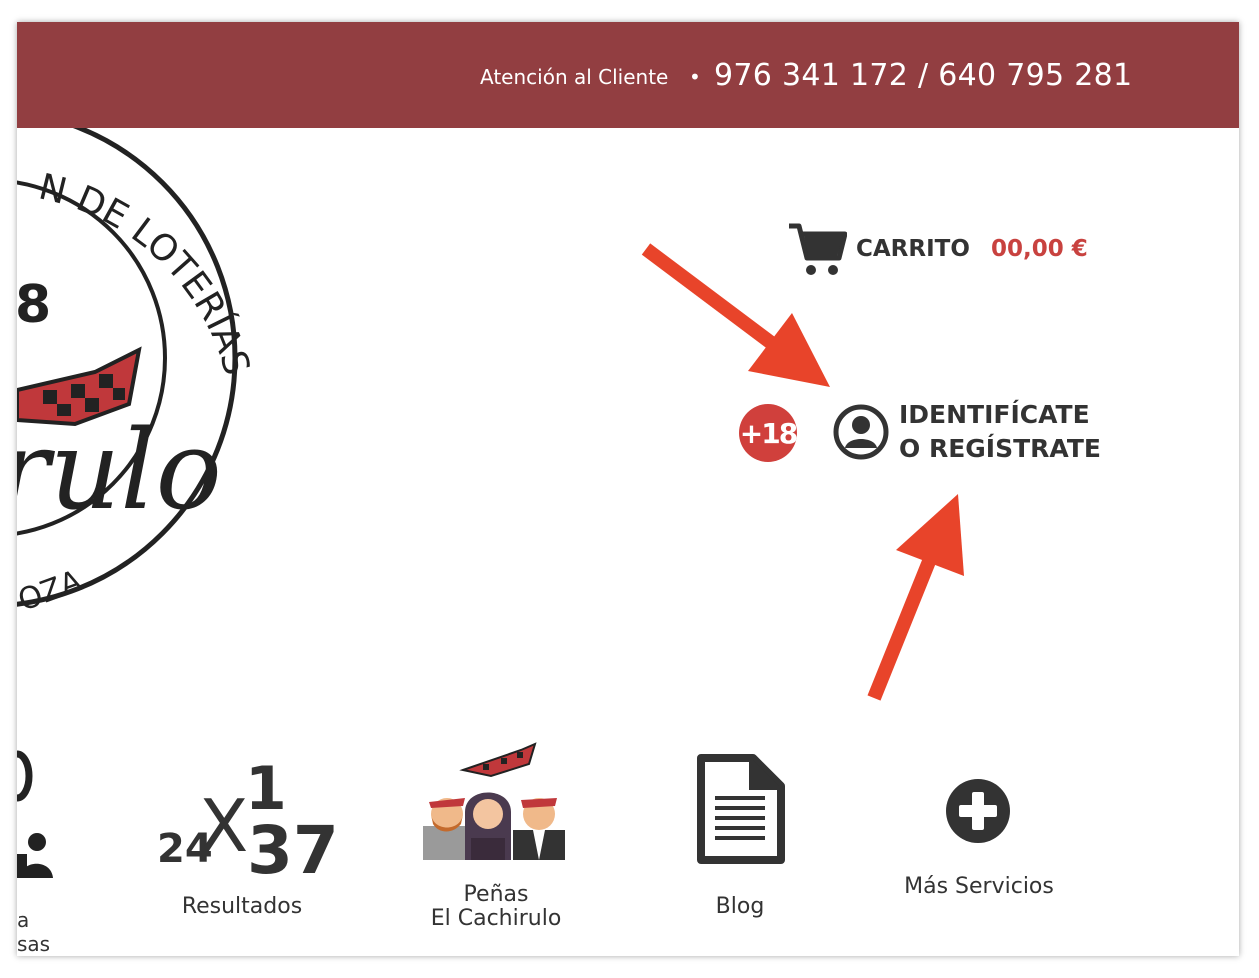  What do you see at coordinates (35, 814) in the screenshot?
I see `lottery-user-icon` at bounding box center [35, 814].